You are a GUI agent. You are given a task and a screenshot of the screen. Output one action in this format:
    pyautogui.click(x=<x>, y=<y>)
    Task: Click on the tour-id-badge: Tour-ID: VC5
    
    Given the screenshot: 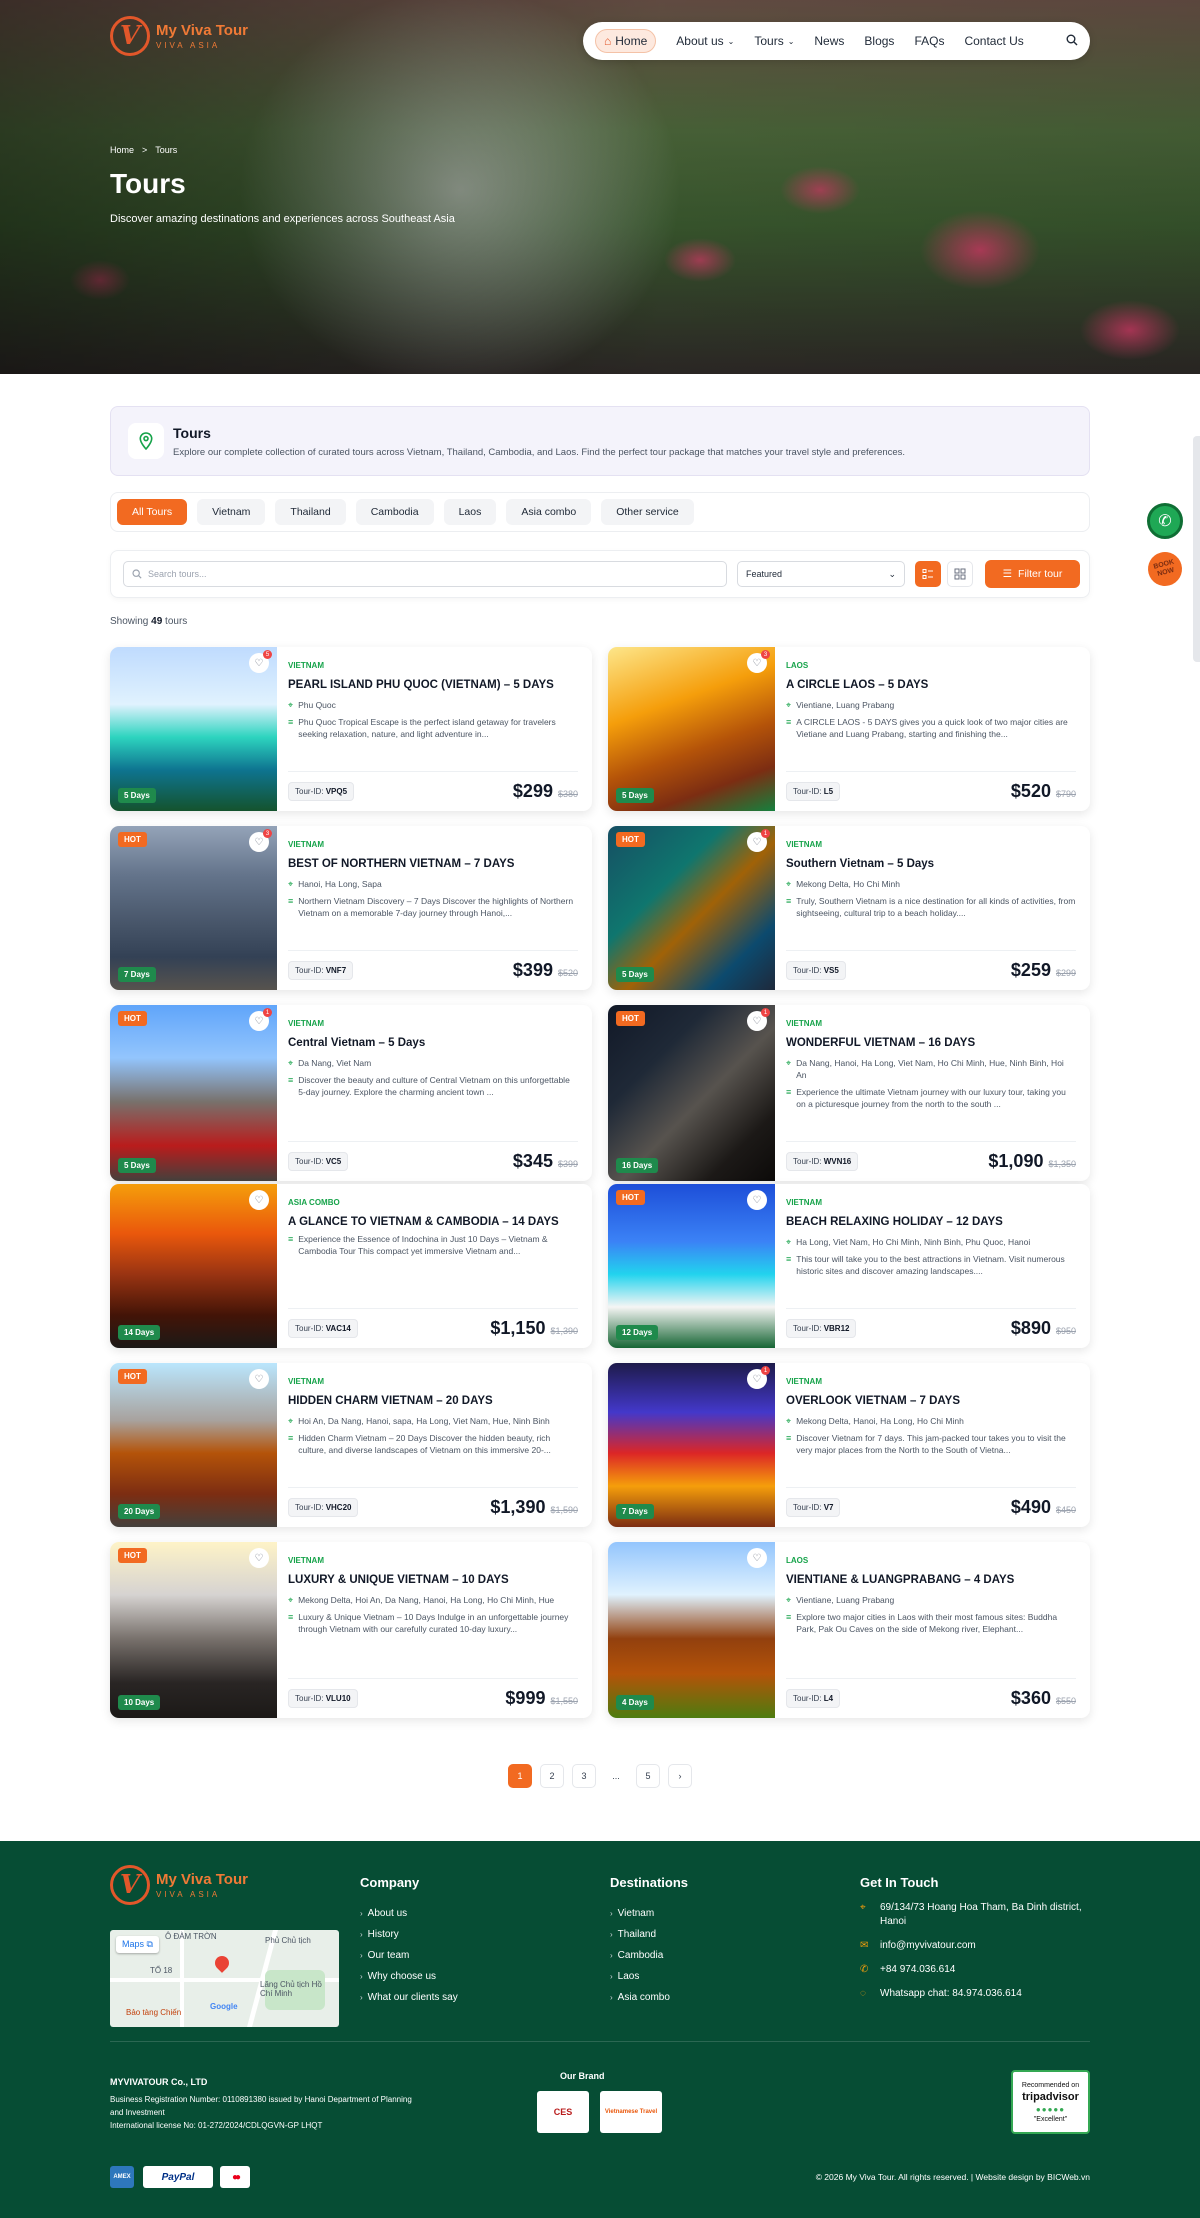 What is the action you would take?
    pyautogui.click(x=318, y=1161)
    